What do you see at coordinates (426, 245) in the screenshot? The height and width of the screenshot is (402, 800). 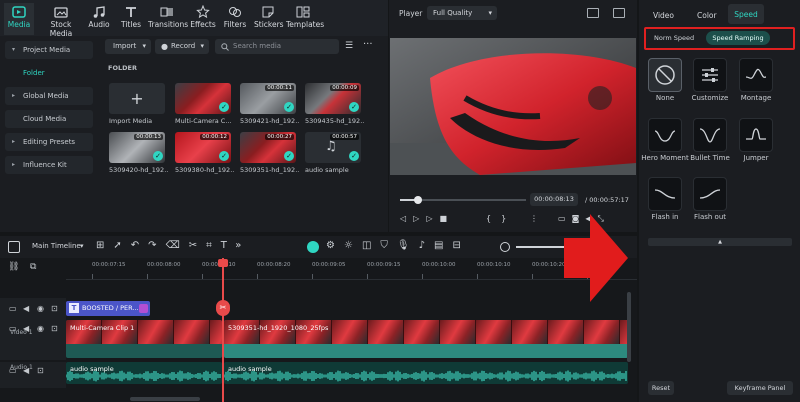 I see `music-icon: ♪` at bounding box center [426, 245].